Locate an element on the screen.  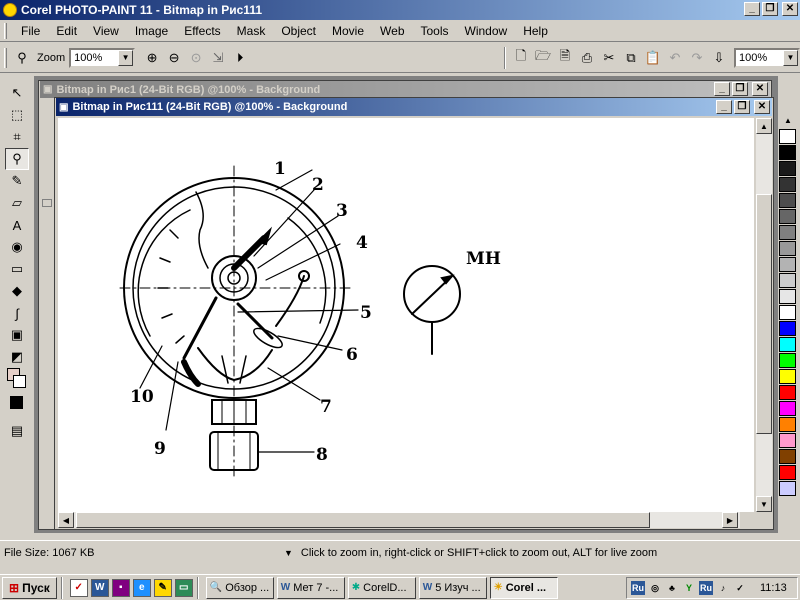
network-icon: Y is located at coordinates (689, 588).